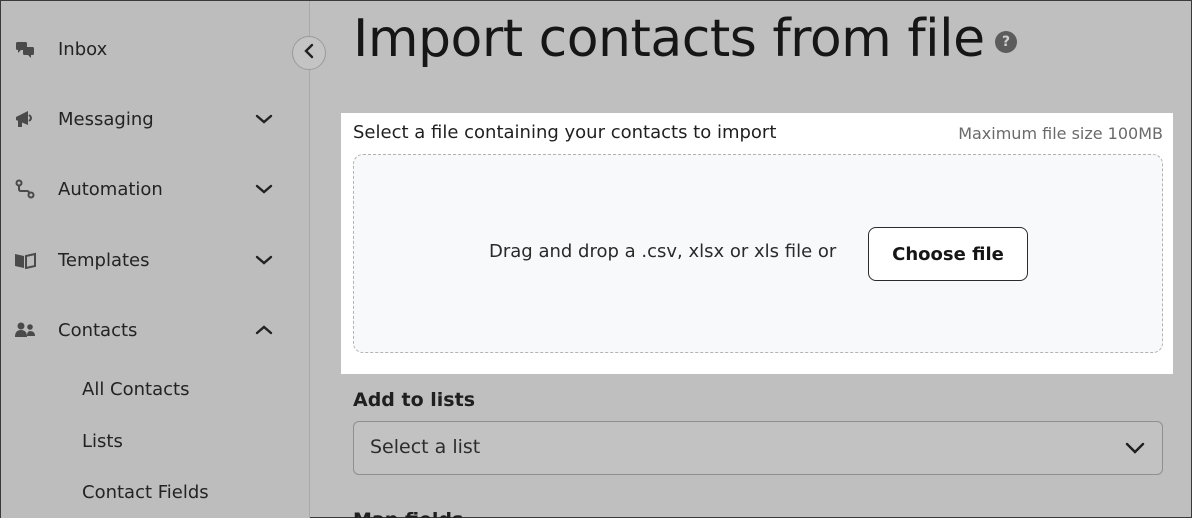 This screenshot has height=518, width=1192. I want to click on page-title: Import contacts from file, so click(669, 39).